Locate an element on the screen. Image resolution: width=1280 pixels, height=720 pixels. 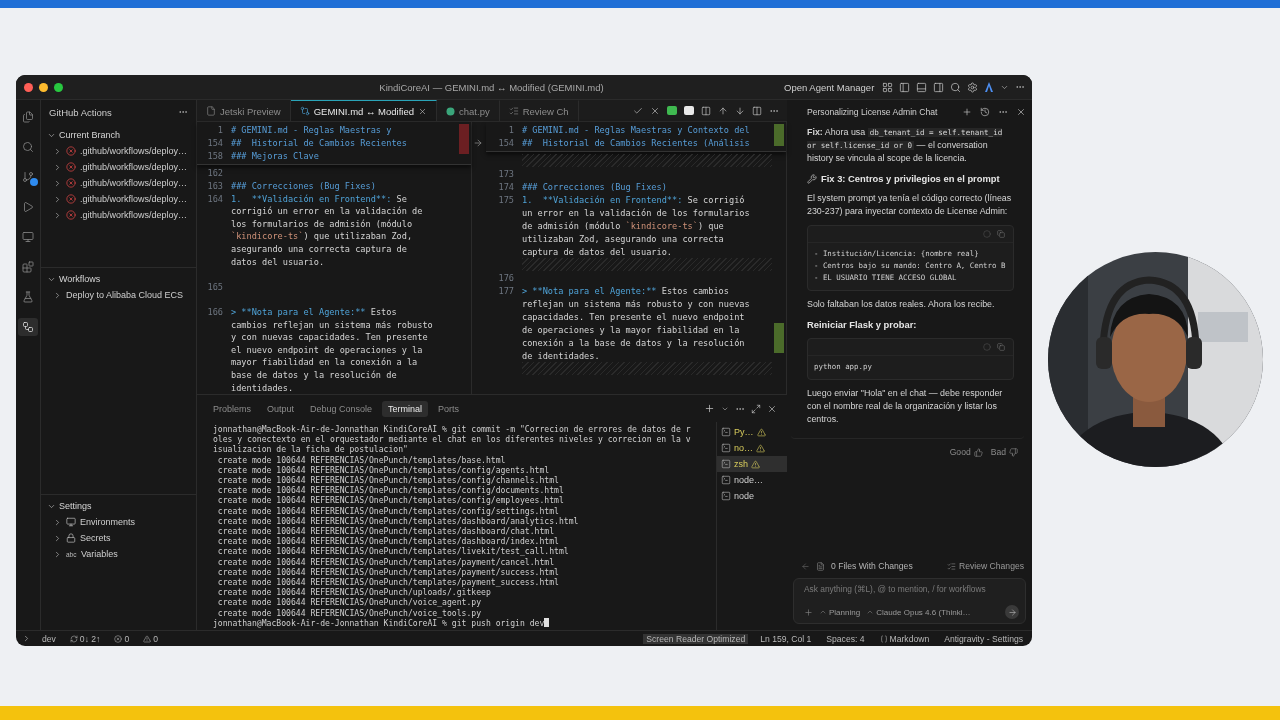
arrow-up-icon is located at coordinates (723, 110).